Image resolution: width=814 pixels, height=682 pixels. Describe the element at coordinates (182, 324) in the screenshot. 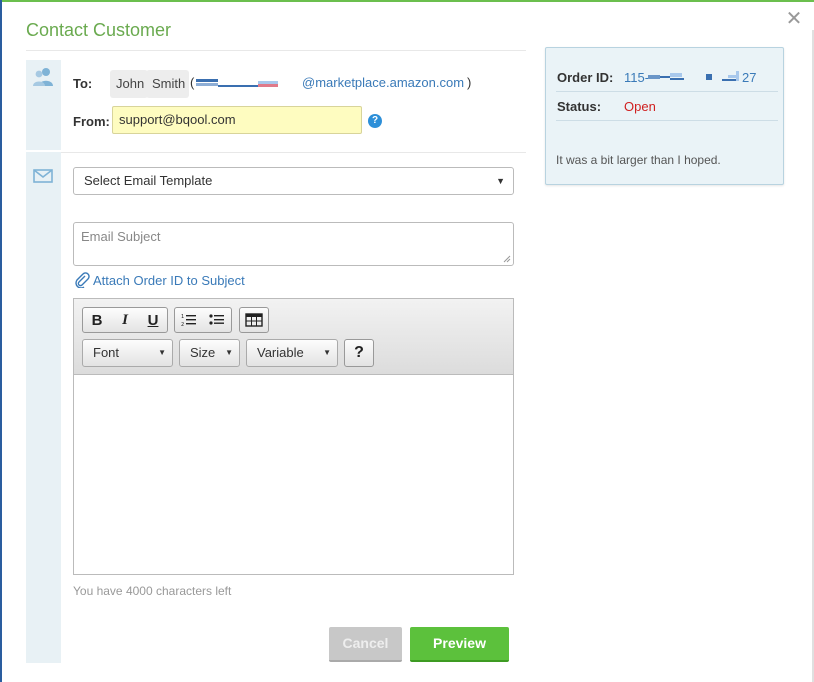

I see `svg-text: 2` at that location.